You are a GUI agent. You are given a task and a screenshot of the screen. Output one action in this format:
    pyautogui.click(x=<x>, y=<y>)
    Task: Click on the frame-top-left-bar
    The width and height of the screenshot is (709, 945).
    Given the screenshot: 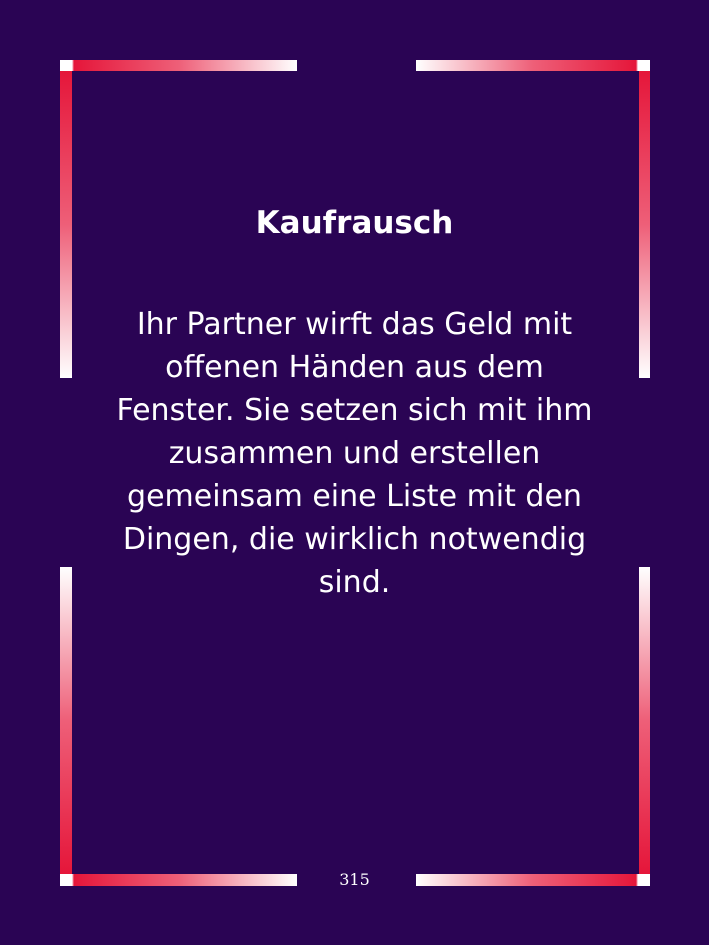 What is the action you would take?
    pyautogui.click(x=178, y=65)
    